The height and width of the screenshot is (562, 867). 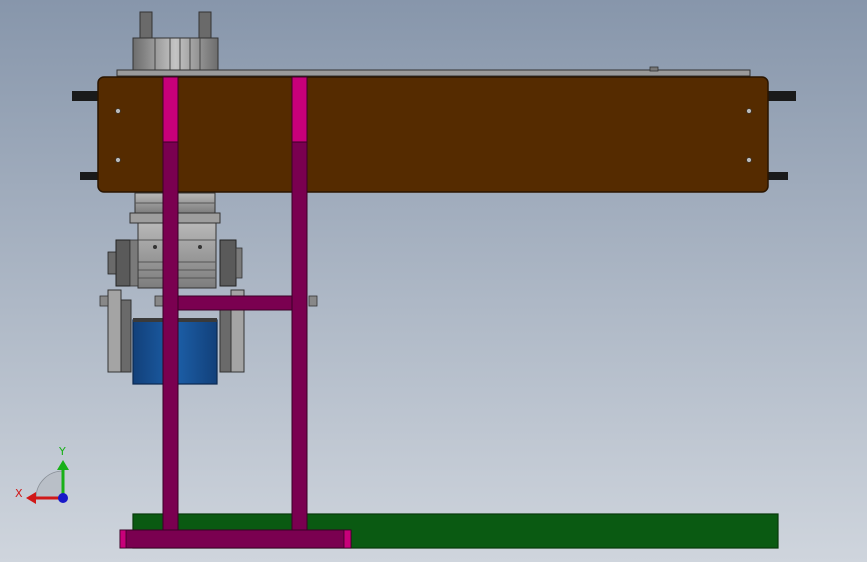 I want to click on orientation-triad: Y X, so click(x=42, y=474).